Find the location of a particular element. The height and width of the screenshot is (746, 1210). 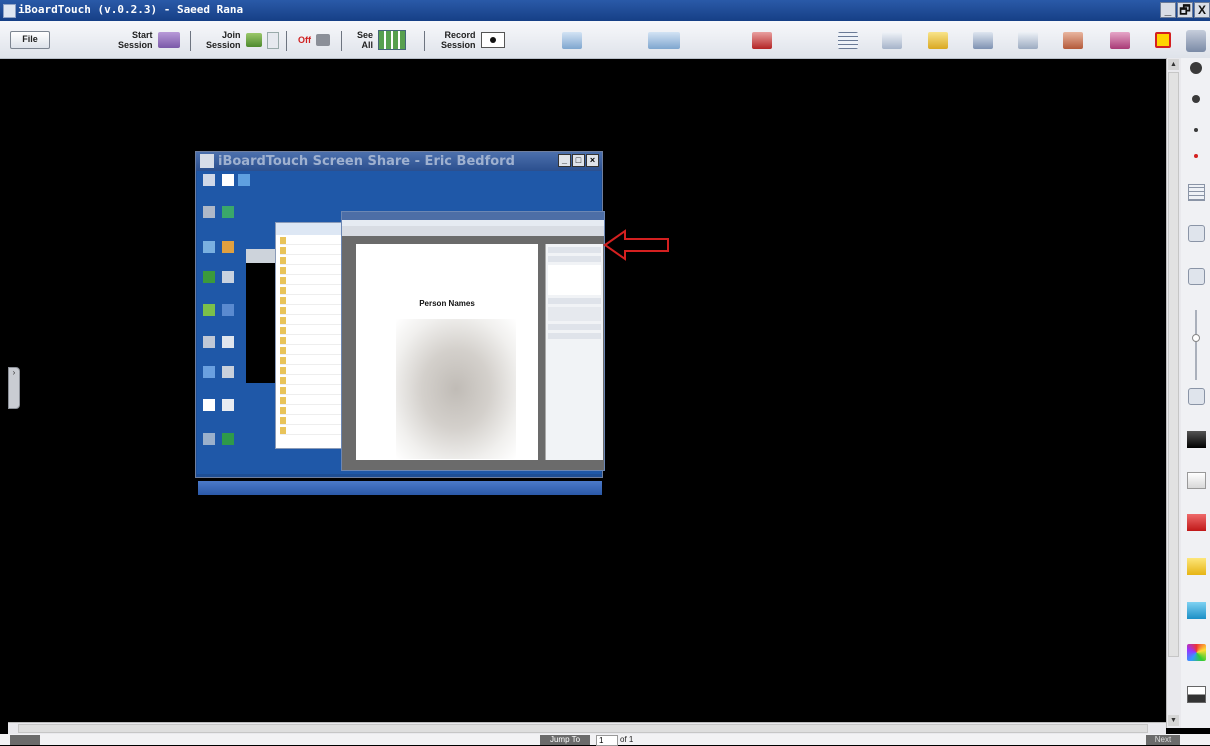

share-minimize-button: _ is located at coordinates (564, 160).